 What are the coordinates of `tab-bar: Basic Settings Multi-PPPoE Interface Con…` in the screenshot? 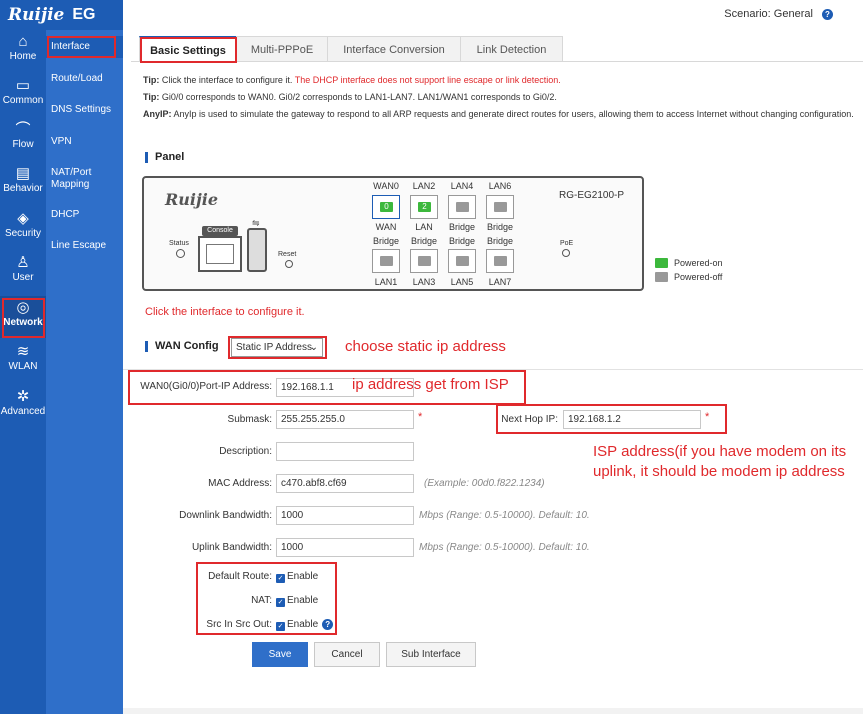 It's located at (497, 49).